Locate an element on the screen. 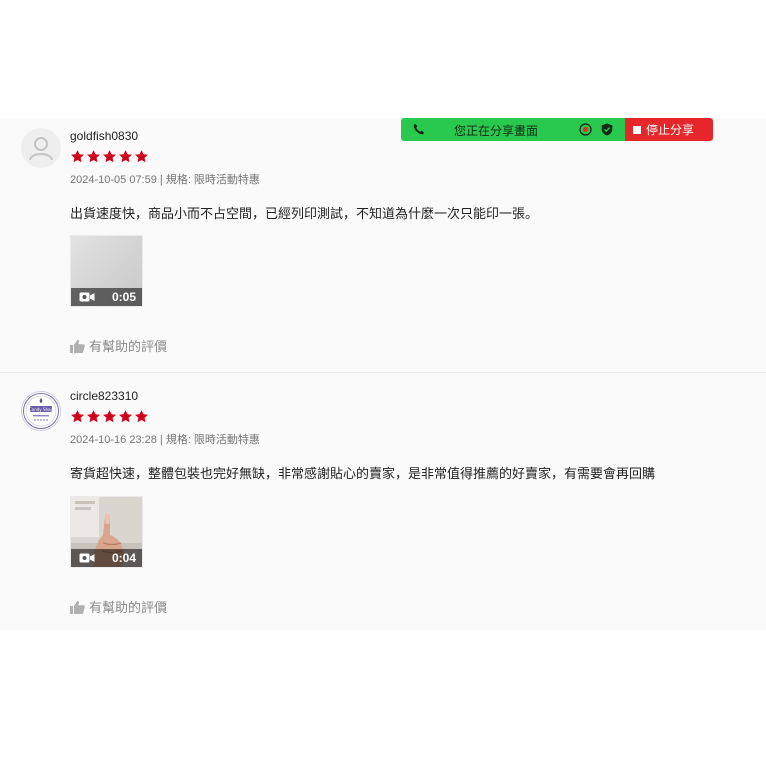  screen-share-bar: 您正在分享畫面 停止分享 is located at coordinates (557, 129).